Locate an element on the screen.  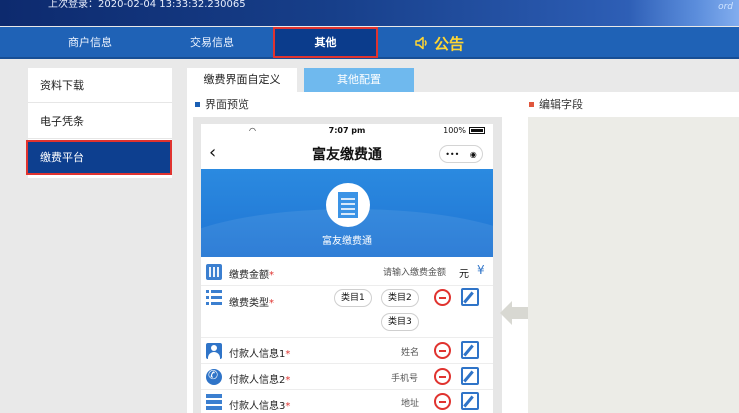
category-chip: 类目1 is located at coordinates (353, 298).